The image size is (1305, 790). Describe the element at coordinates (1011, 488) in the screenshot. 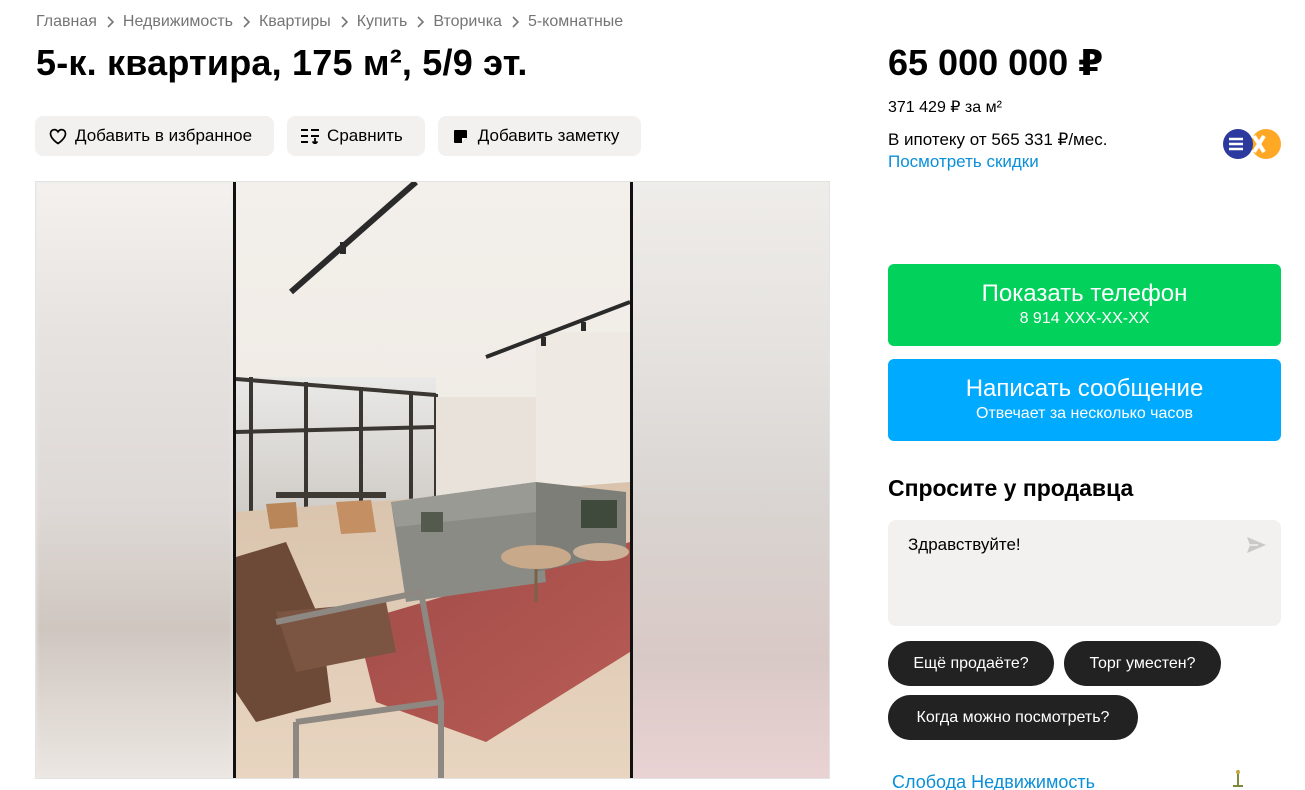

I see `ask-seller-title: Спросите у продавца` at that location.